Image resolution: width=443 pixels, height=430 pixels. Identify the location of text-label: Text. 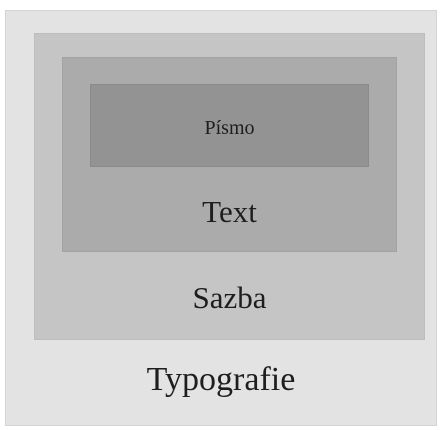
(229, 211).